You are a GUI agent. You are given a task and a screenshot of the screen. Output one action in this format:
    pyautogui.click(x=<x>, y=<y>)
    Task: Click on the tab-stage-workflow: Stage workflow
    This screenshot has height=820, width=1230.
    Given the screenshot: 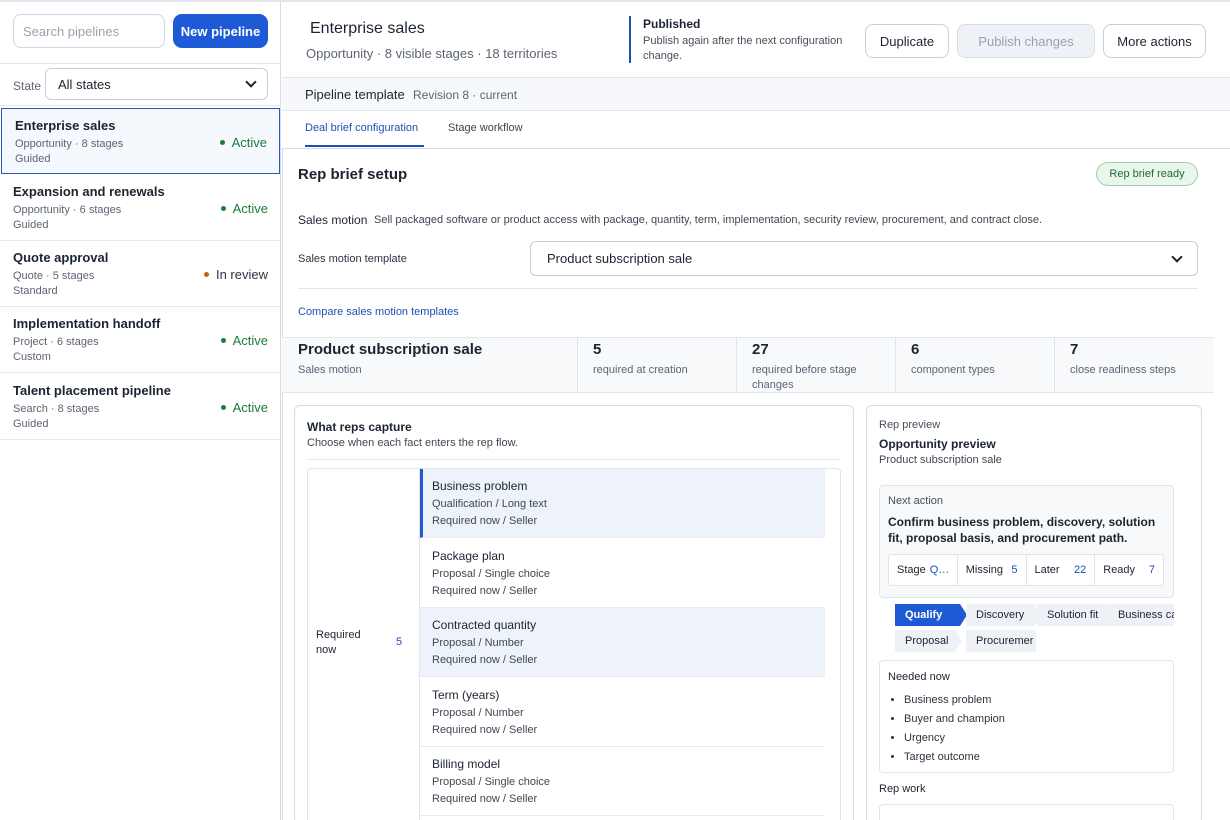 What is the action you would take?
    pyautogui.click(x=485, y=128)
    